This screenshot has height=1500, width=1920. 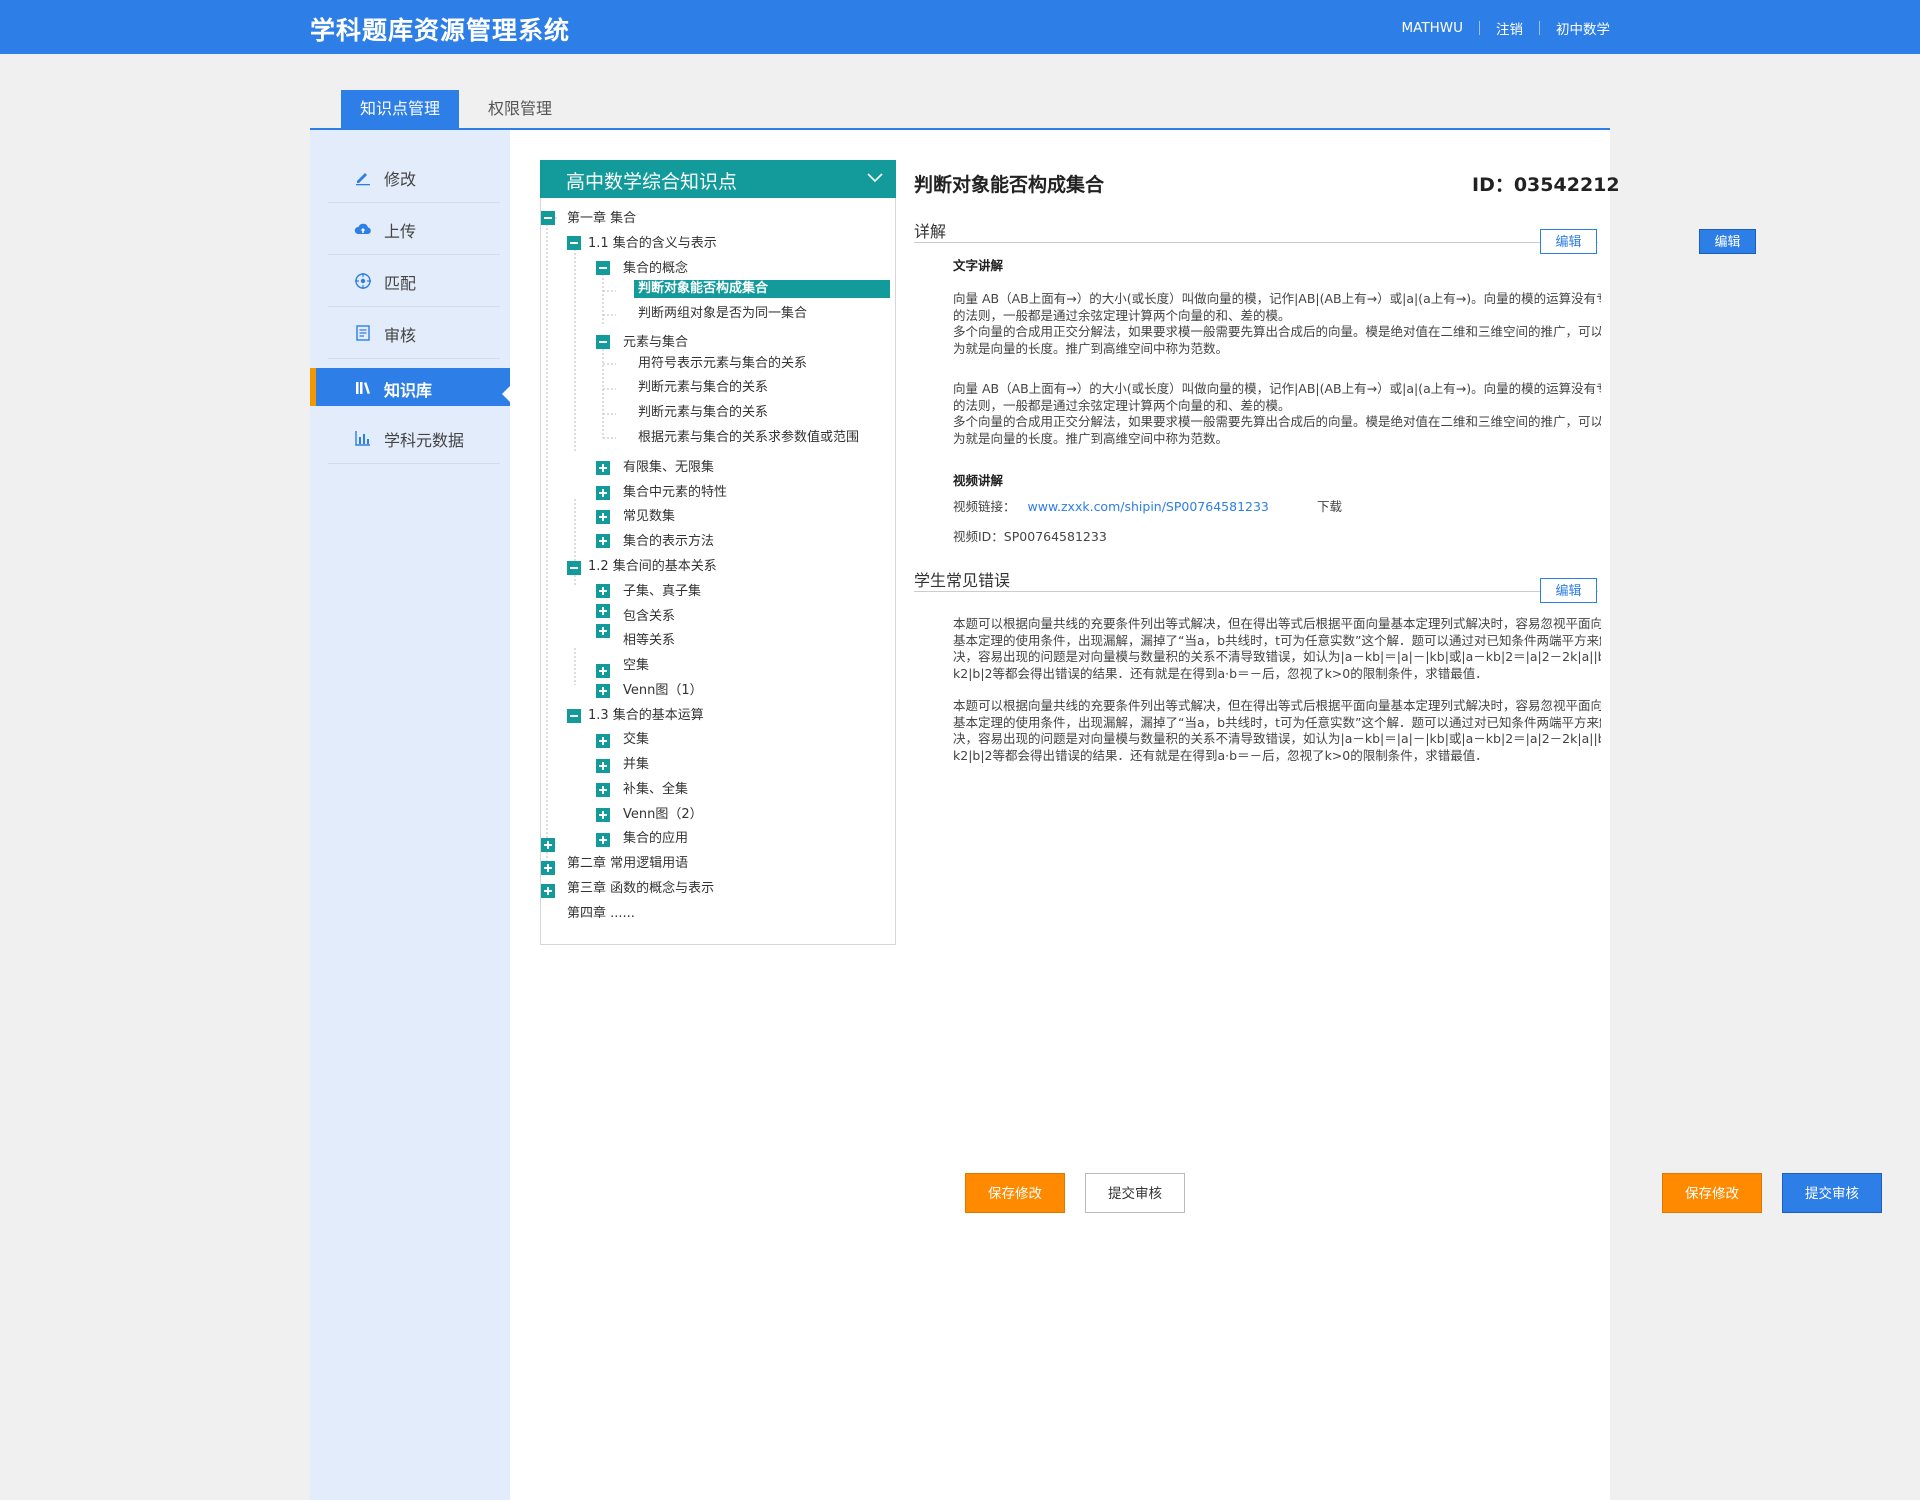 I want to click on knowledge-tree-header: 高中数学综合知识点, so click(x=718, y=179).